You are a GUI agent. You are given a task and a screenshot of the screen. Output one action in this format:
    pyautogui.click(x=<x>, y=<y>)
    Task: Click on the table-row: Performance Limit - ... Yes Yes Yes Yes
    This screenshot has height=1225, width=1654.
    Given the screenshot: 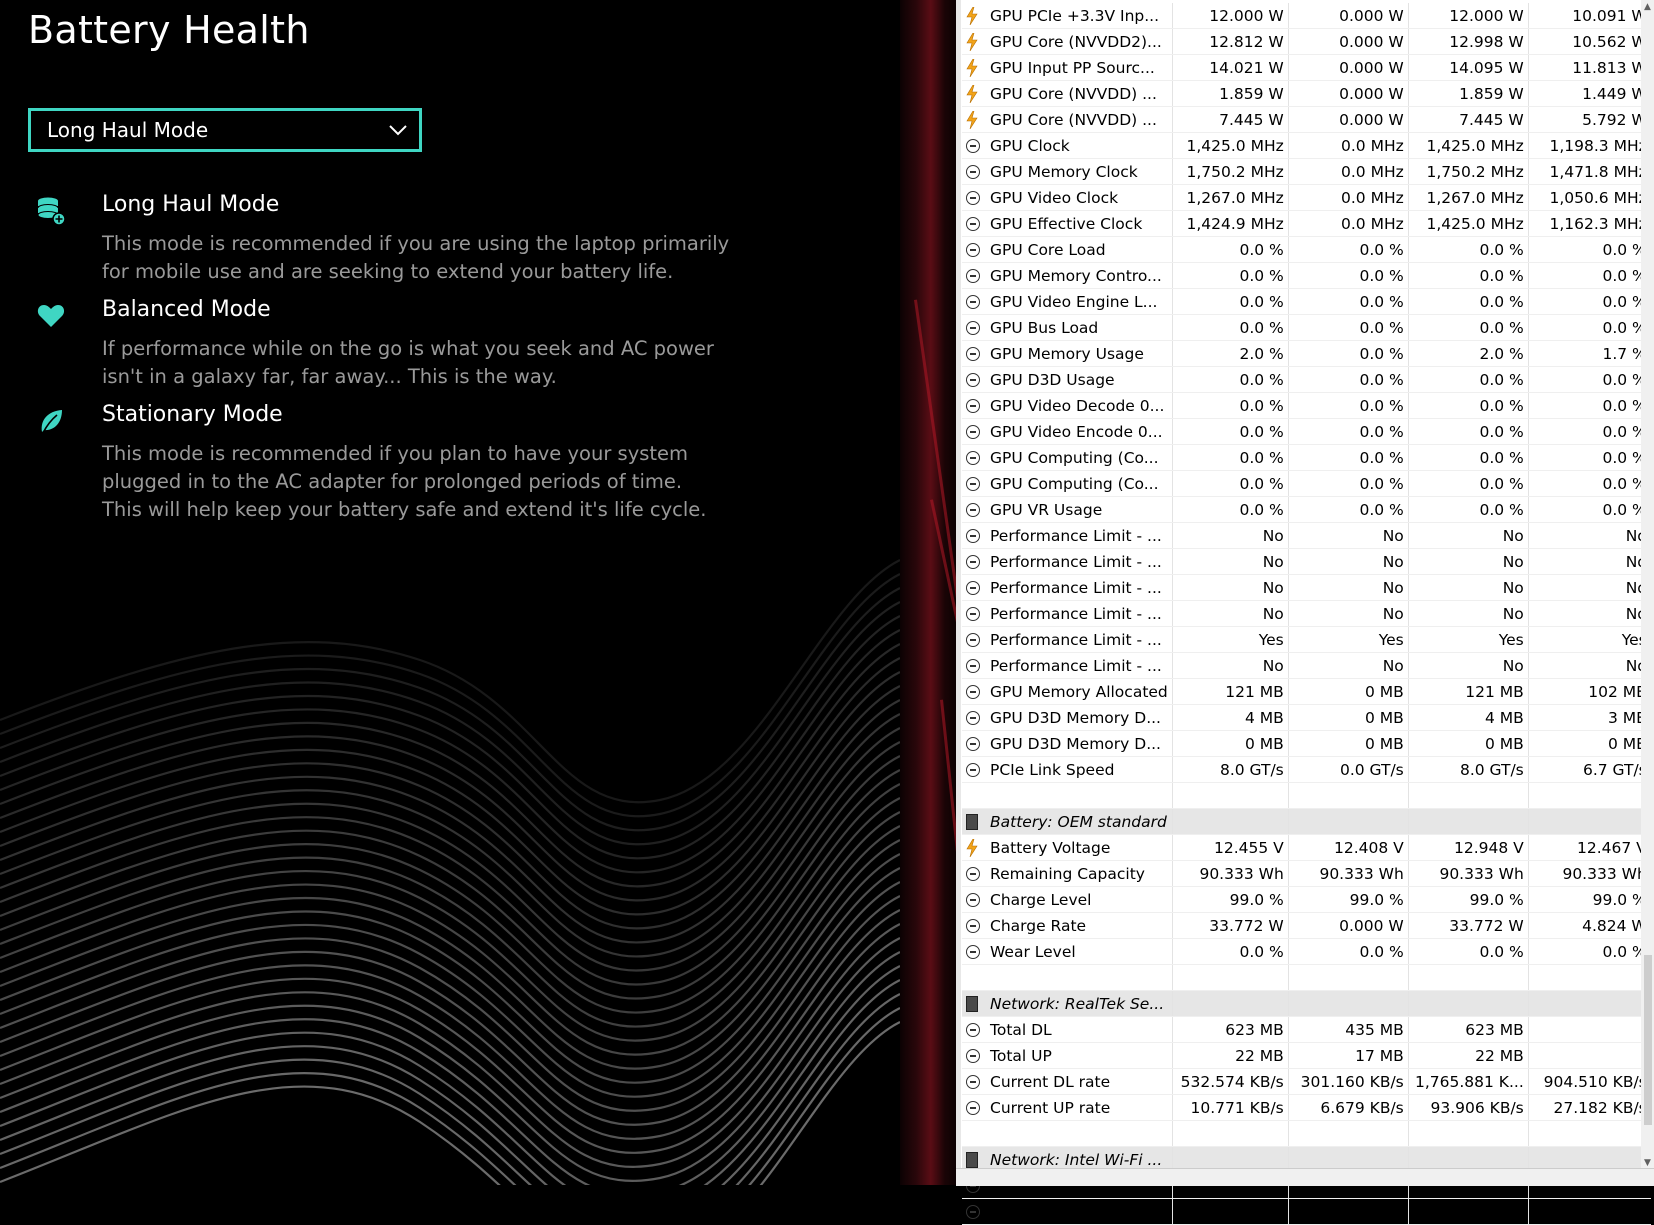 What is the action you would take?
    pyautogui.click(x=1306, y=639)
    